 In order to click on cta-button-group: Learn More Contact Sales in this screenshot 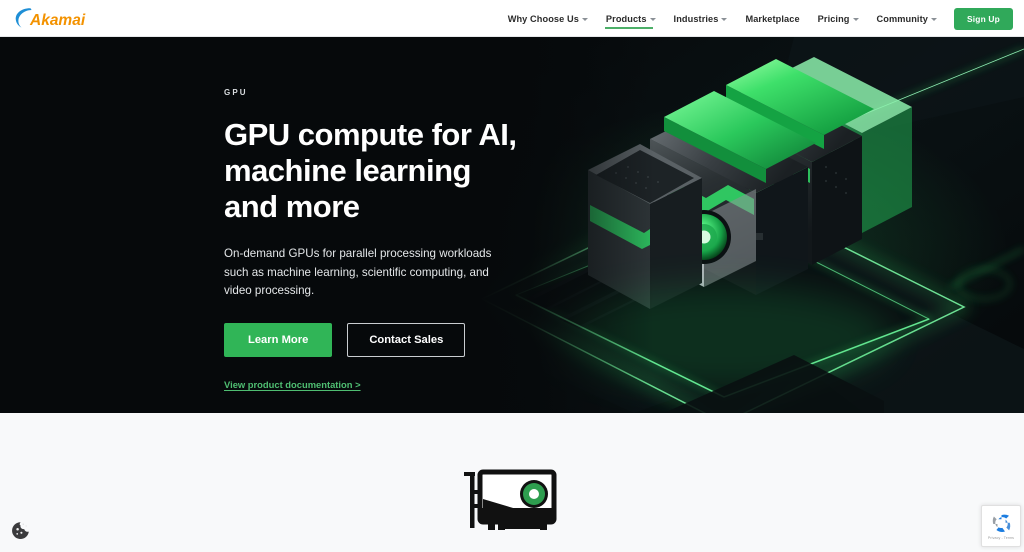, I will do `click(374, 339)`.